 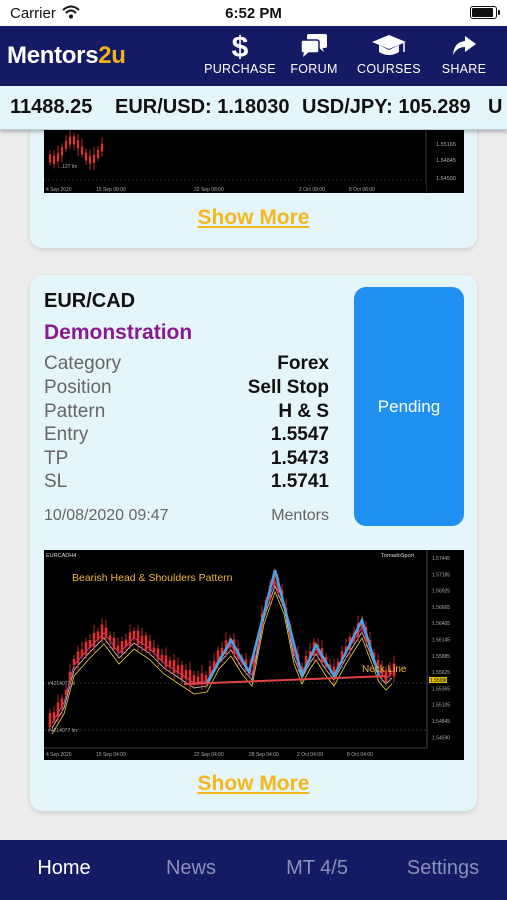 What do you see at coordinates (495, 107) in the screenshot?
I see `ticker-item: U` at bounding box center [495, 107].